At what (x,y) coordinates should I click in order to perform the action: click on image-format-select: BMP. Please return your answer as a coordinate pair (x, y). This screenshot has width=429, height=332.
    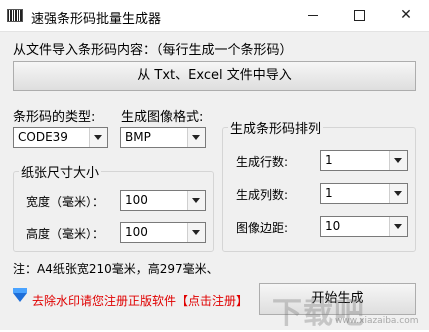
    Looking at the image, I should click on (163, 137).